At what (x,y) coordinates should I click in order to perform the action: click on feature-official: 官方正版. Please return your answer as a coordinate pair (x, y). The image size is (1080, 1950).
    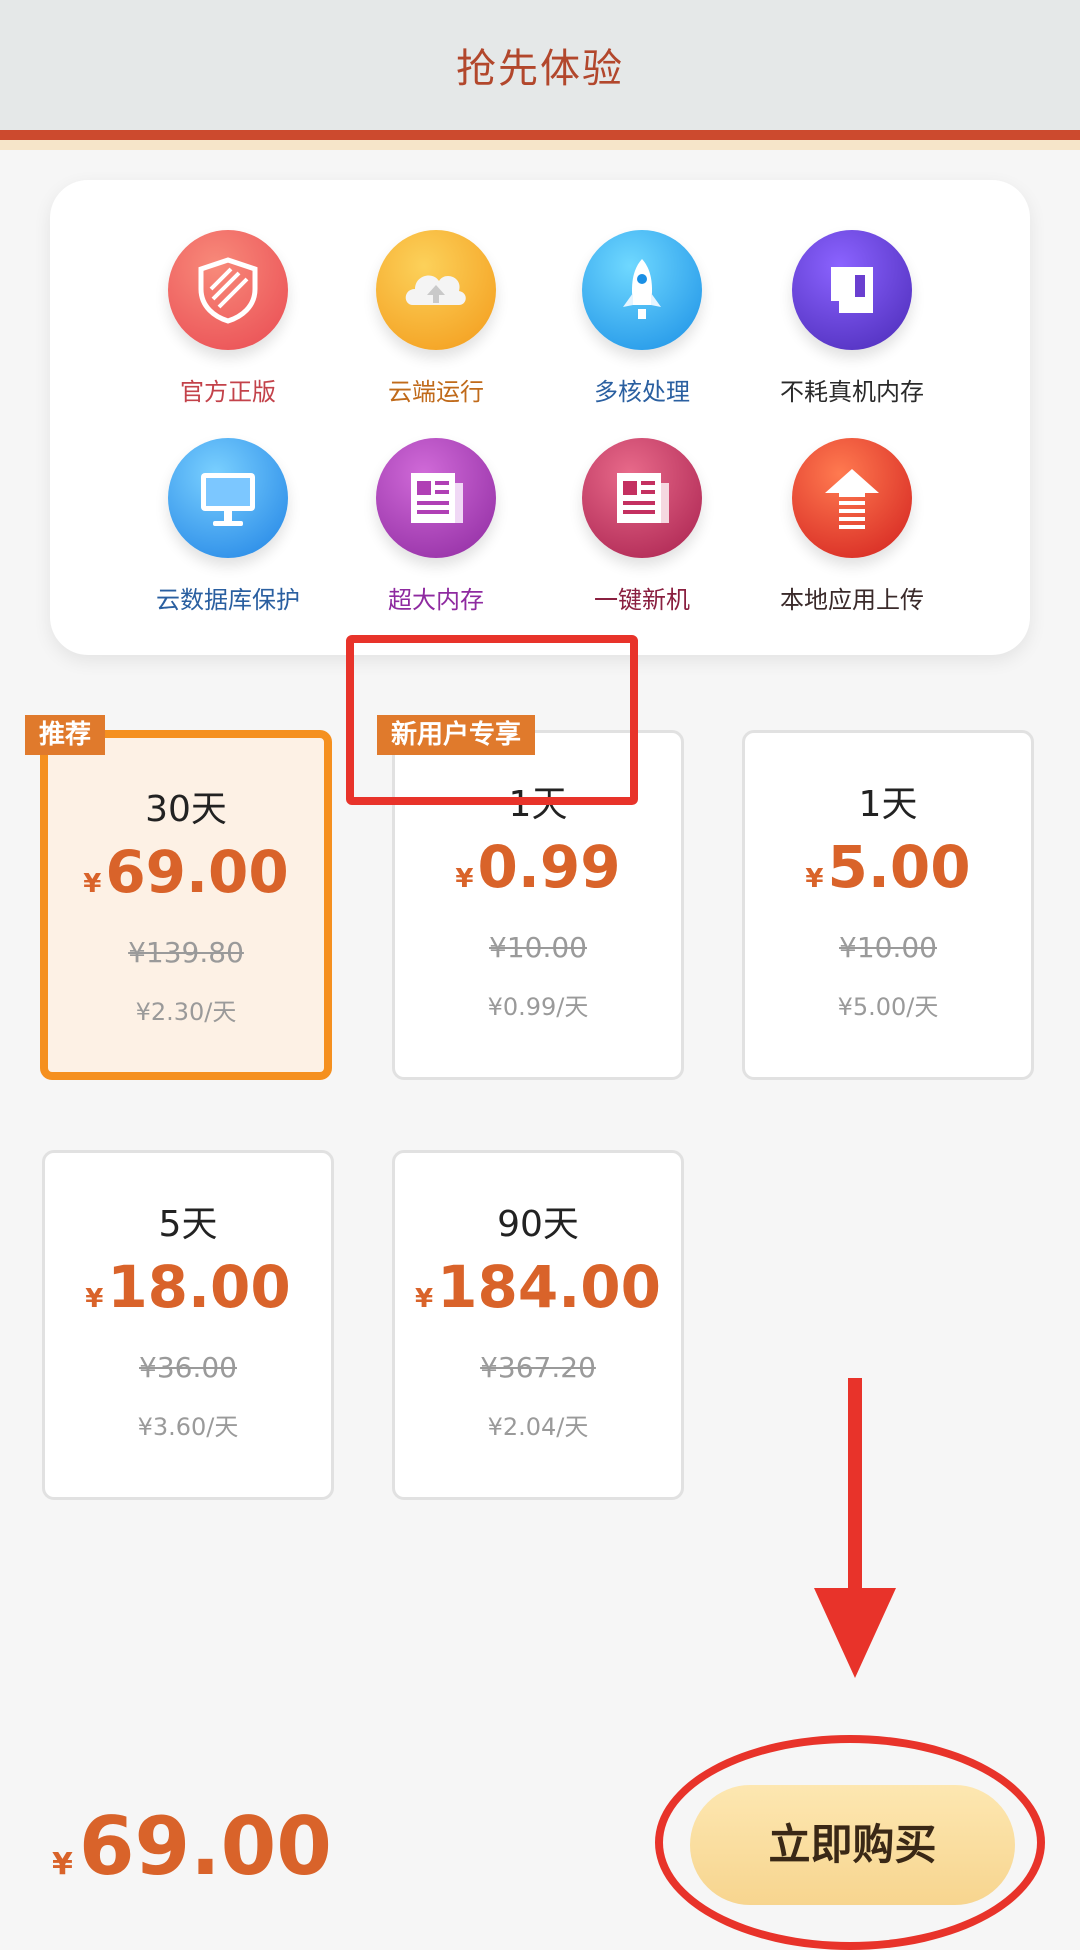
    Looking at the image, I should click on (228, 325).